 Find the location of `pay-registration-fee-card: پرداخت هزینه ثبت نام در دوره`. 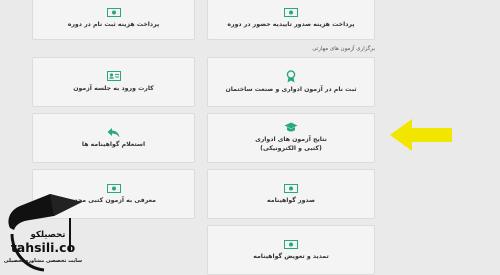

pay-registration-fee-card: پرداخت هزینه ثبت نام در دوره is located at coordinates (113, 20).